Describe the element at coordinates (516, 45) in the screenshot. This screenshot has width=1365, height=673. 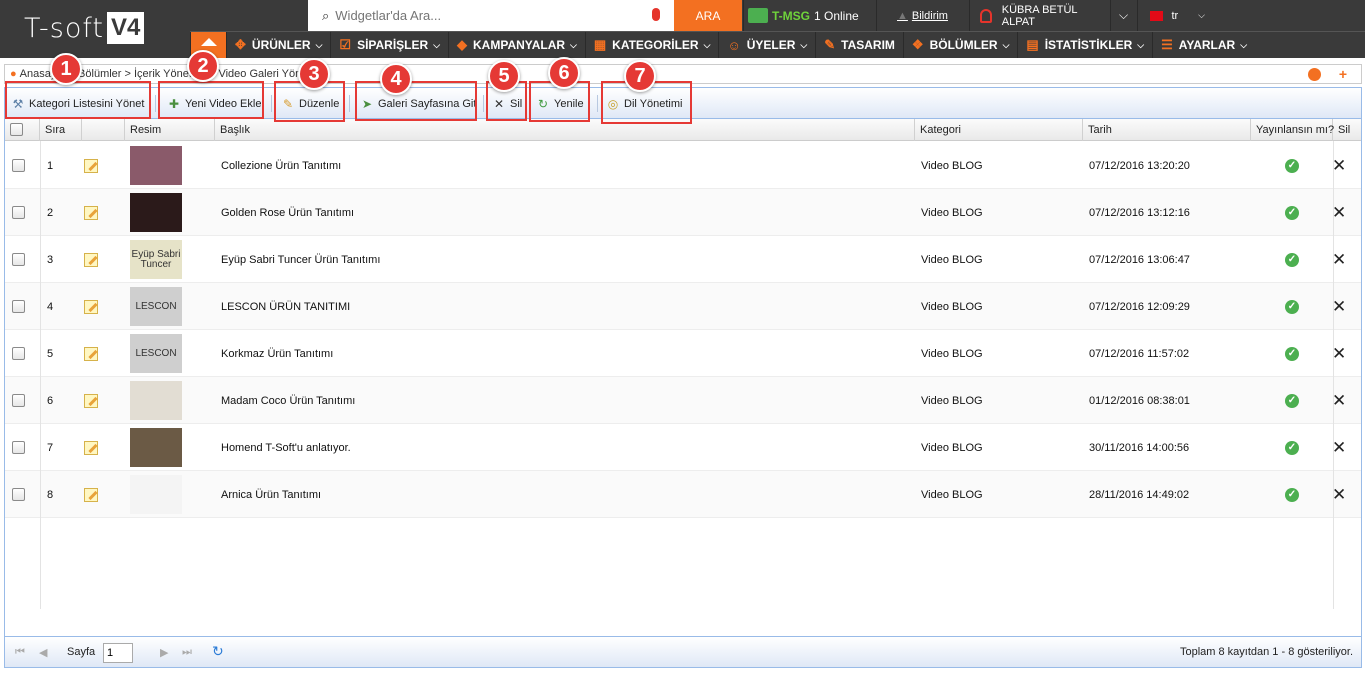
I see `nav-campaigns: ◆ KAMPANYALAR ⌵` at that location.